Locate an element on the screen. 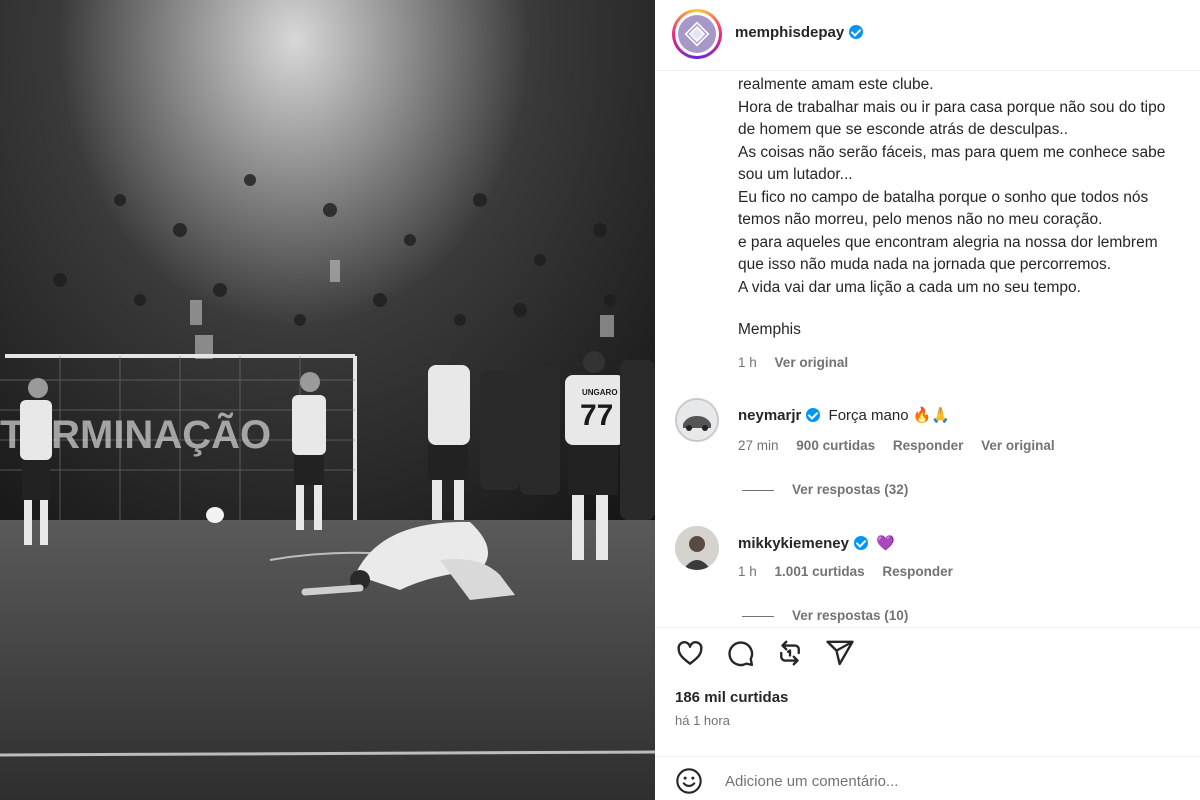 Image resolution: width=1200 pixels, height=800 pixels. comment-body: mikkykiemeney 💜 is located at coordinates (816, 543).